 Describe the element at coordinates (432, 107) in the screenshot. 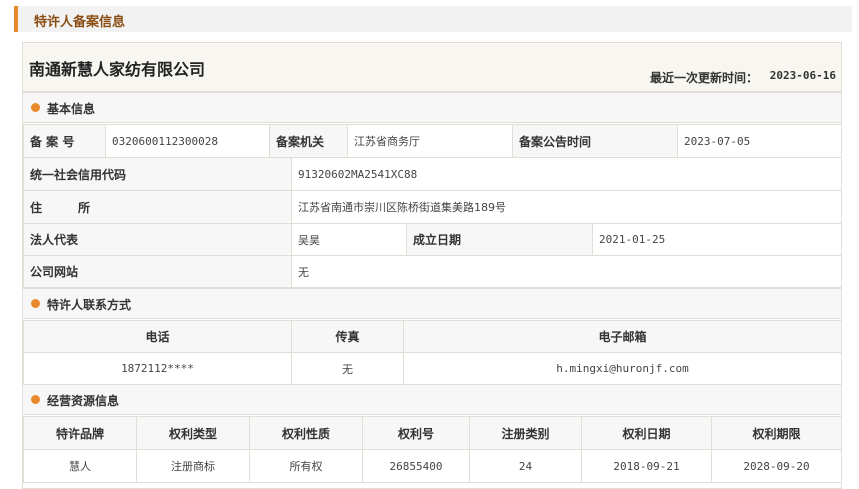

I see `section-basic-info: 基本信息` at that location.